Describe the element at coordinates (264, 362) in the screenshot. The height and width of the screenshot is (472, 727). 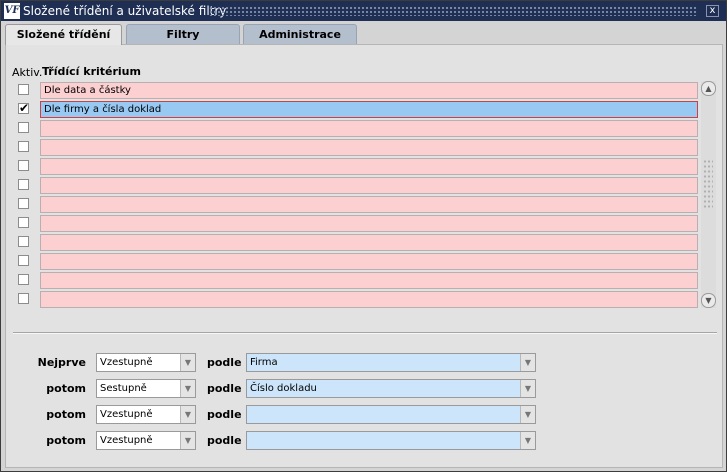
I see `sort-field-value: Firma` at that location.